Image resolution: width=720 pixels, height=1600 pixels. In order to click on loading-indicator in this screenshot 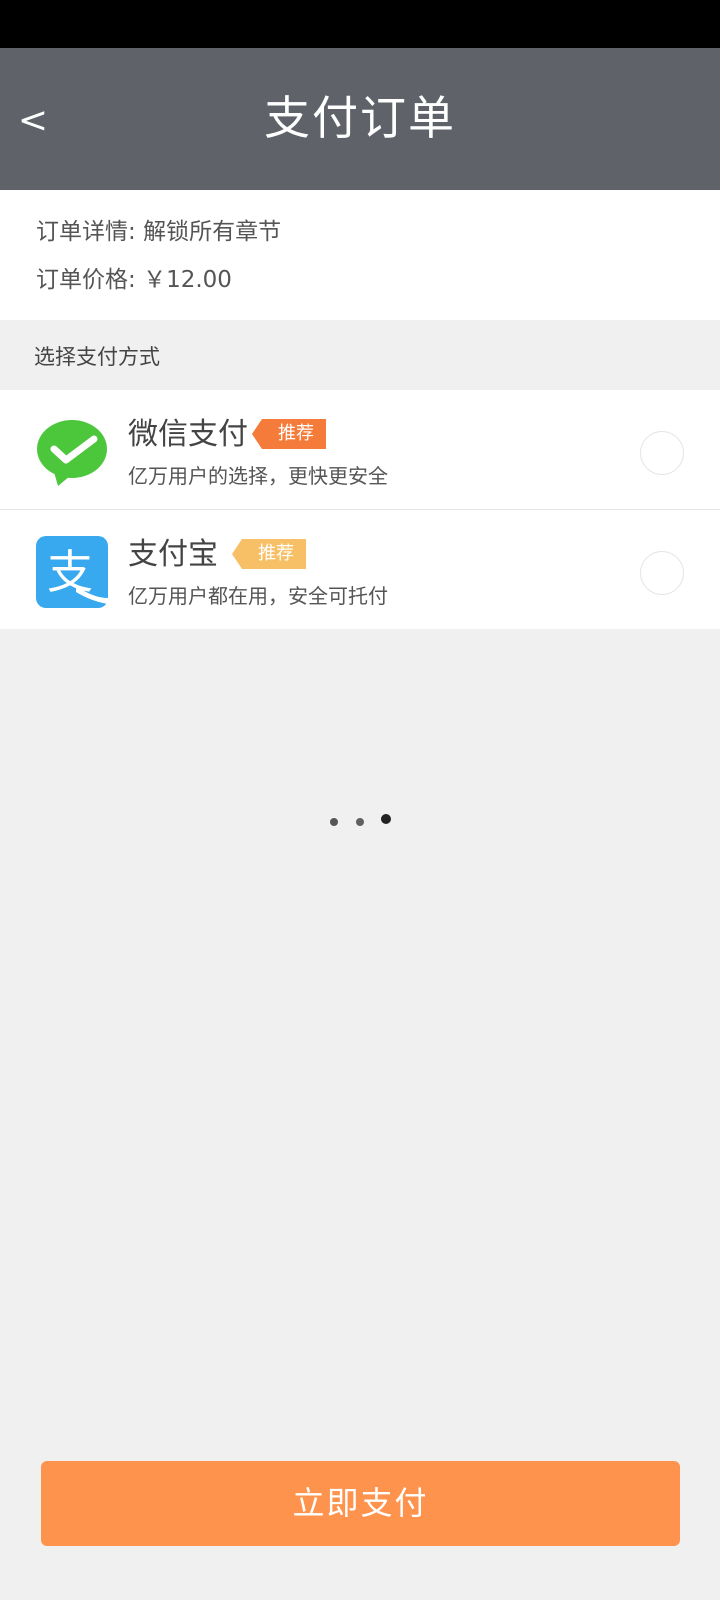, I will do `click(362, 820)`.